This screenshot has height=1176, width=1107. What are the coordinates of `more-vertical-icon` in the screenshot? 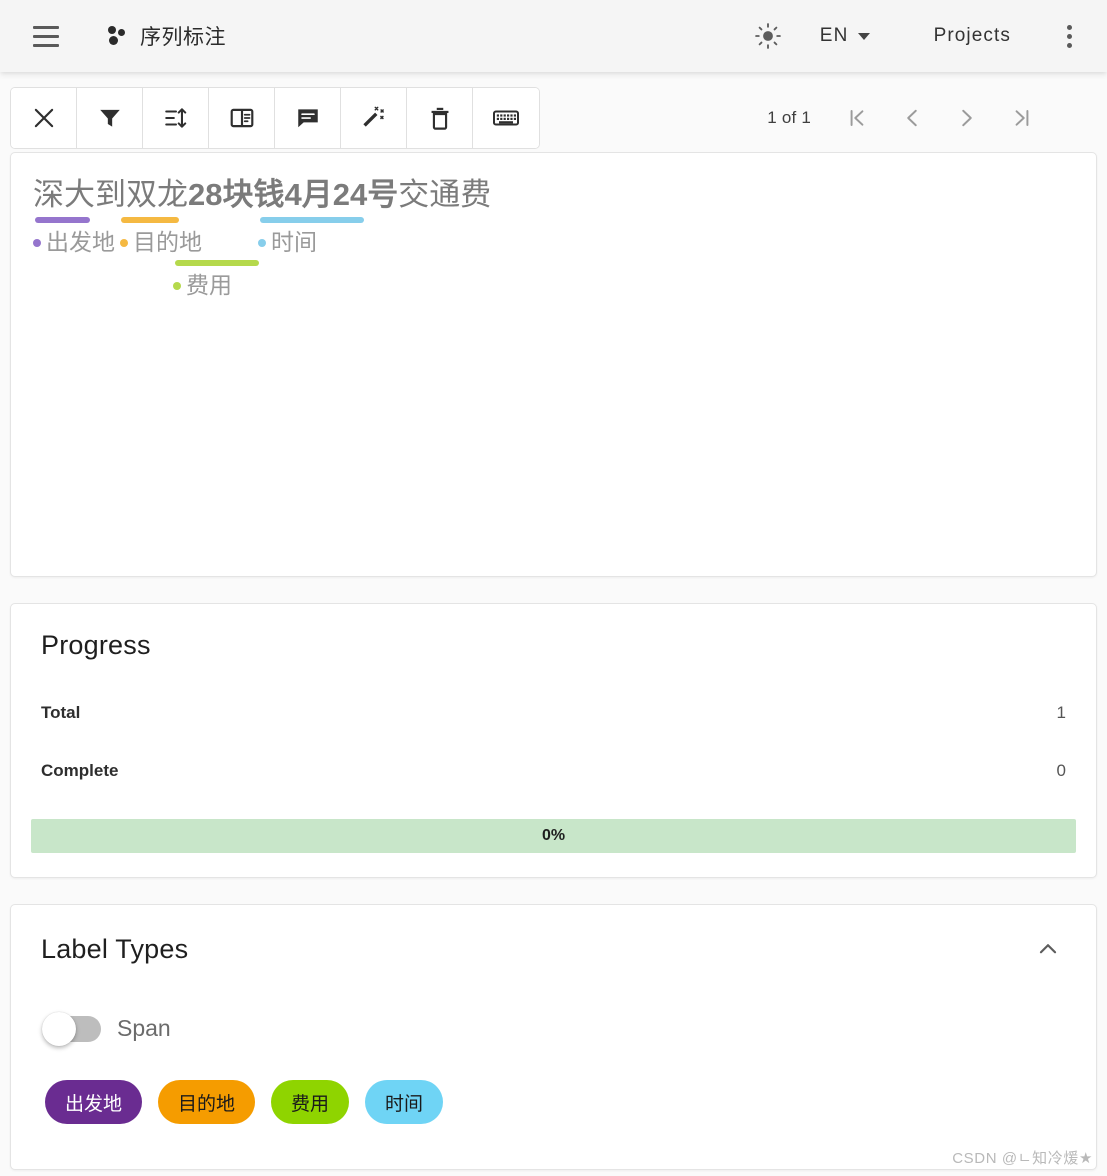 It's located at (1069, 36).